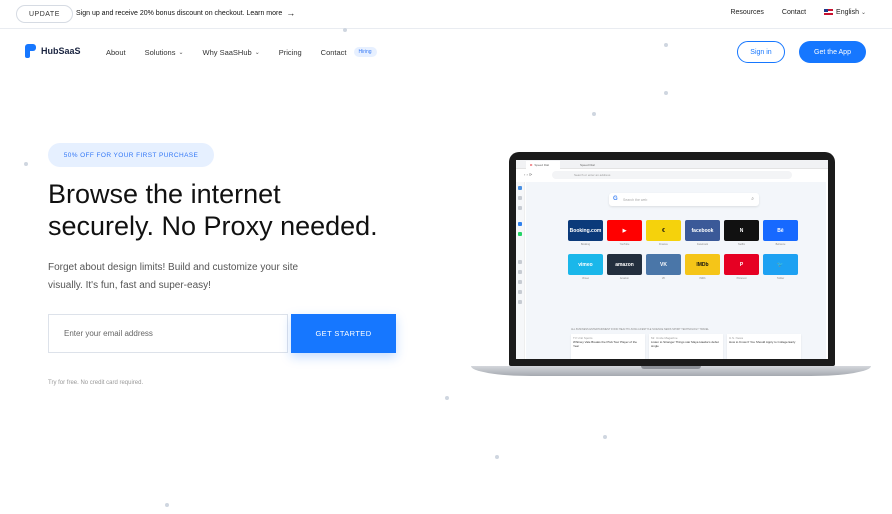 The height and width of the screenshot is (514, 892). Describe the element at coordinates (702, 230) in the screenshot. I see `speed-dial-tile: facebook` at that location.